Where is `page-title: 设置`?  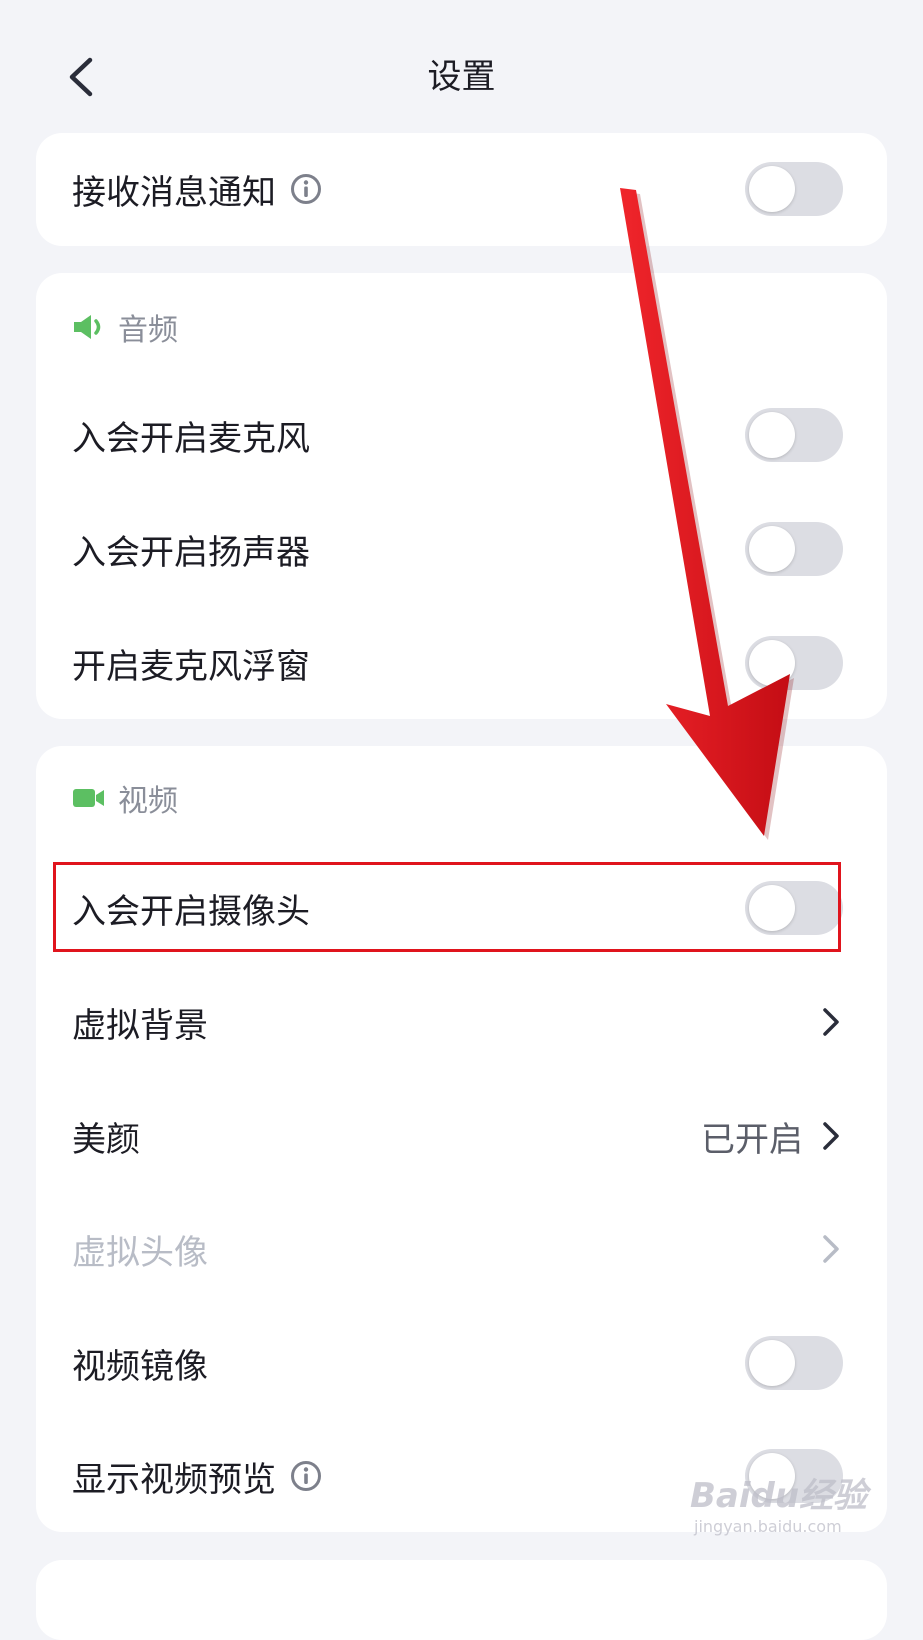 page-title: 设置 is located at coordinates (461, 77).